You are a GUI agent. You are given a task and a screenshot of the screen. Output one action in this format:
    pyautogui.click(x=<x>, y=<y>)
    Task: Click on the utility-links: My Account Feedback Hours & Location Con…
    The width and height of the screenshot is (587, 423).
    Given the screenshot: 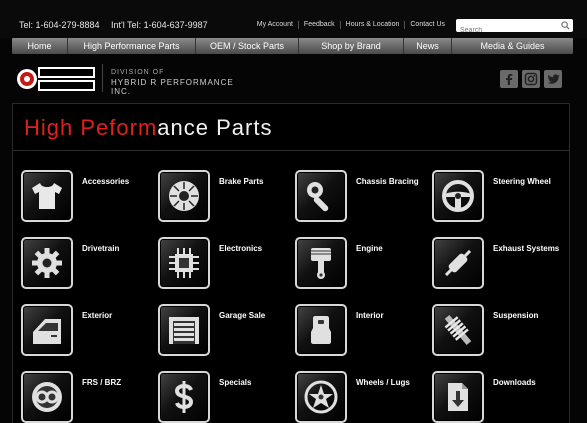 What is the action you would take?
    pyautogui.click(x=351, y=25)
    